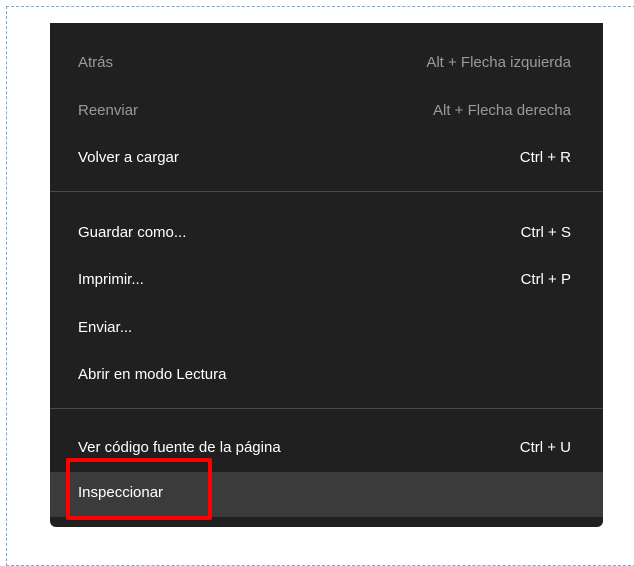 Image resolution: width=634 pixels, height=566 pixels. I want to click on menu-item-inspect: Inspeccionar, so click(326, 494).